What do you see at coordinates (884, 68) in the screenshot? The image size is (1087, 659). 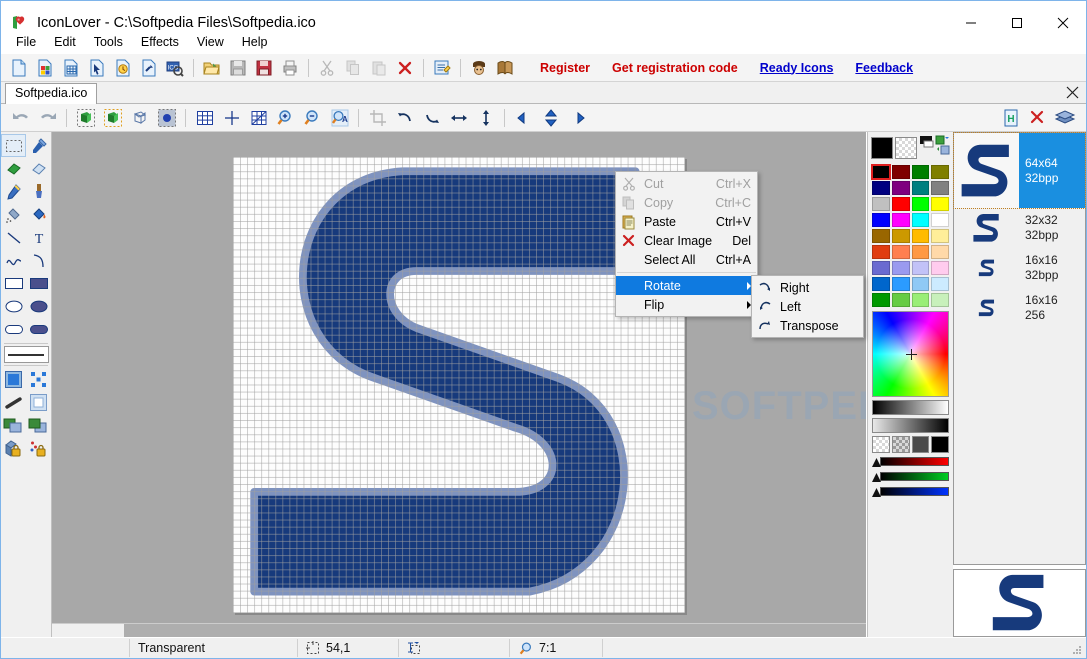 I see `feedback-link: Feedback` at bounding box center [884, 68].